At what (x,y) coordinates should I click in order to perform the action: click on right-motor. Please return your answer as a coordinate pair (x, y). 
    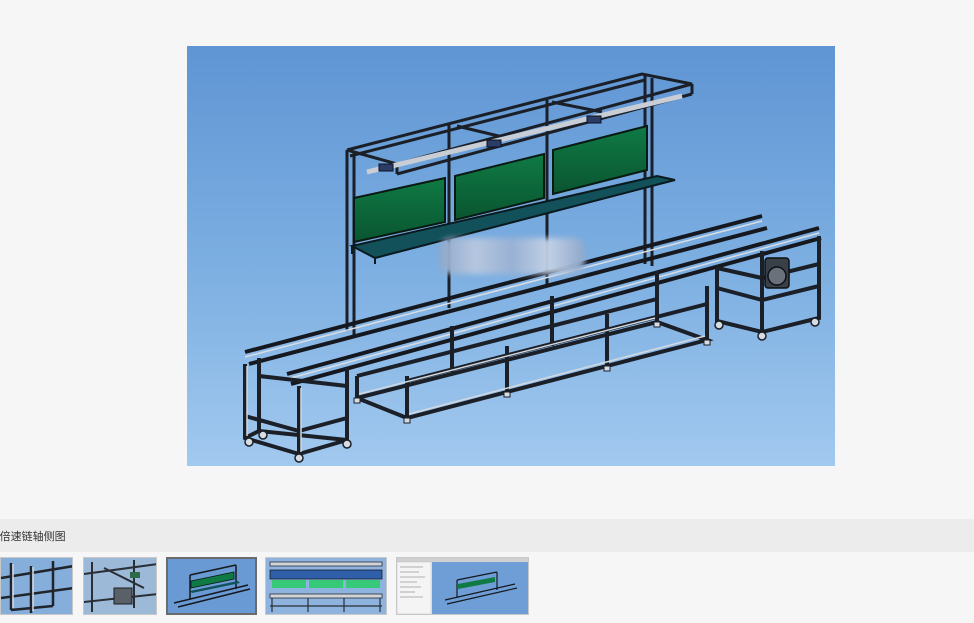
    Looking at the image, I should click on (777, 273).